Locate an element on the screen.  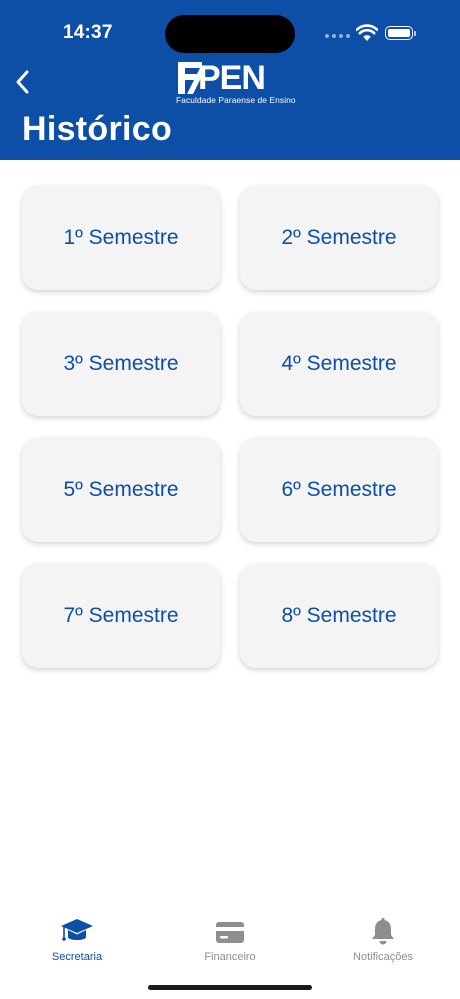
semester-8-button: 8º Semestre is located at coordinates (339, 616).